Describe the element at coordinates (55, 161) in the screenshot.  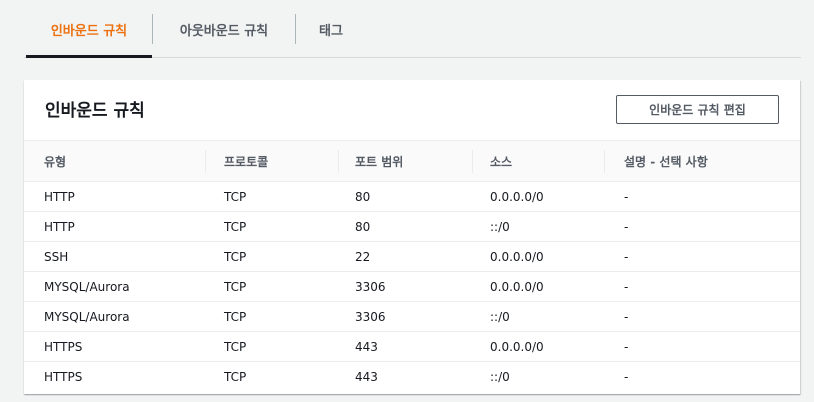
I see `column-header-type: 유형` at that location.